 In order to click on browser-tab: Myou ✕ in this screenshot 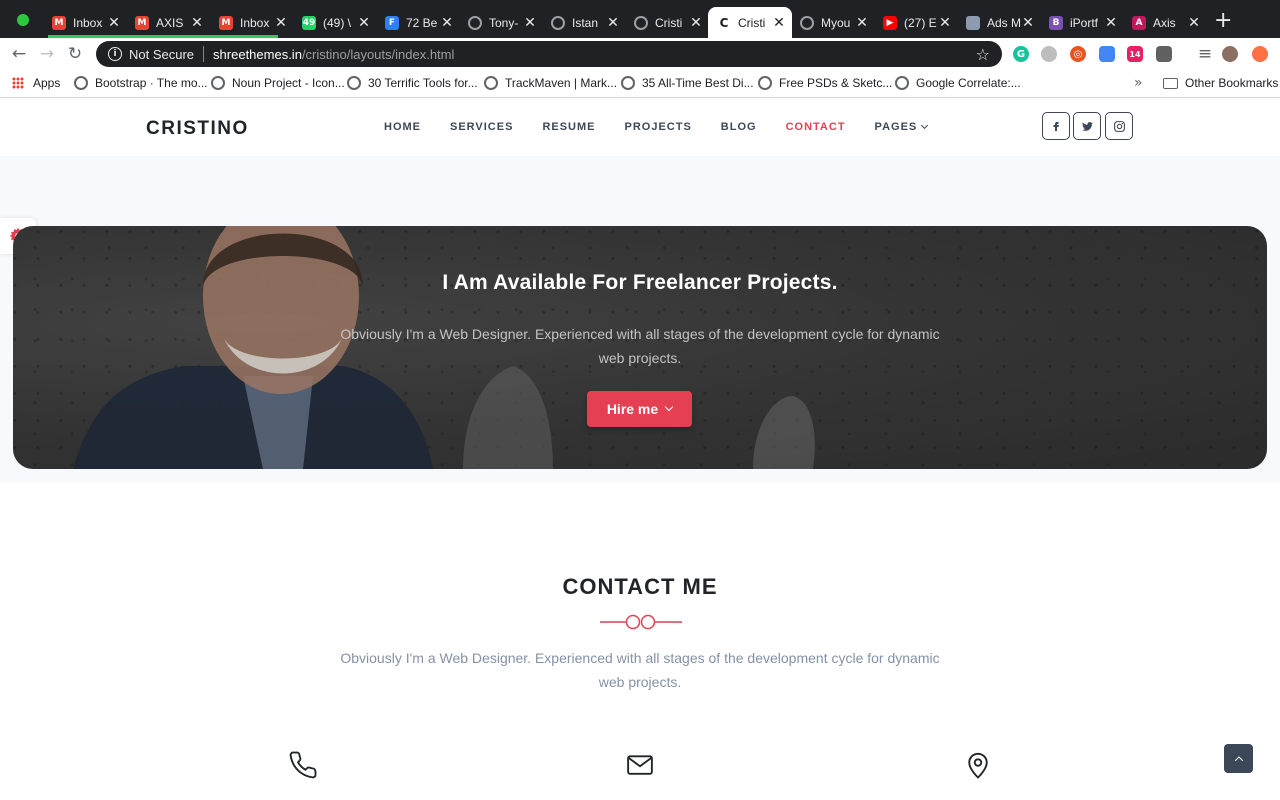, I will do `click(833, 22)`.